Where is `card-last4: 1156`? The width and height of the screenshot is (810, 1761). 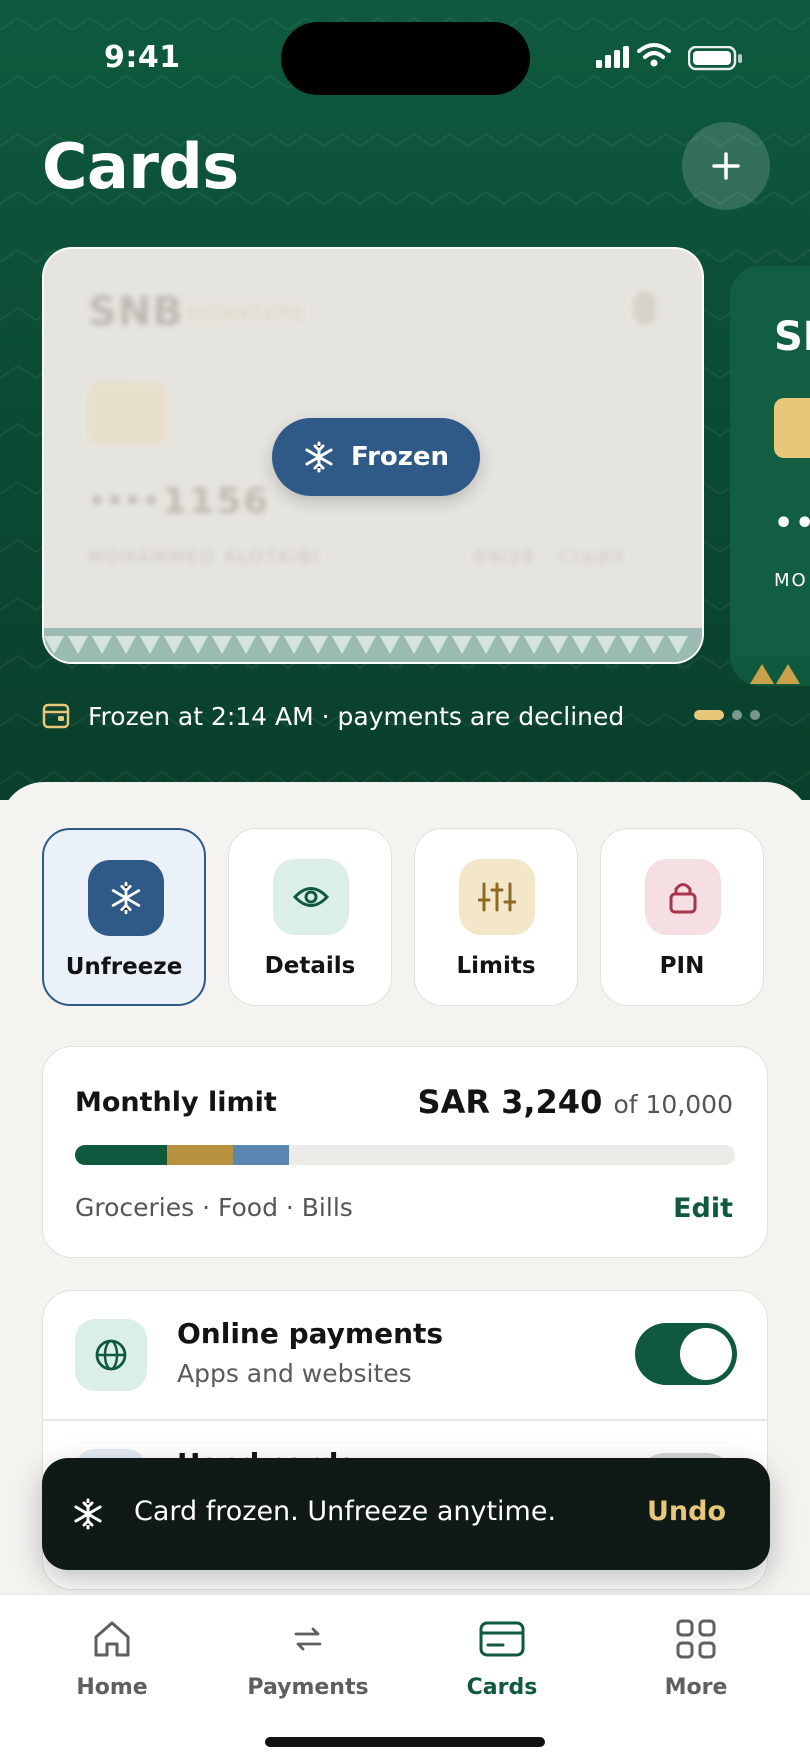 card-last4: 1156 is located at coordinates (216, 501).